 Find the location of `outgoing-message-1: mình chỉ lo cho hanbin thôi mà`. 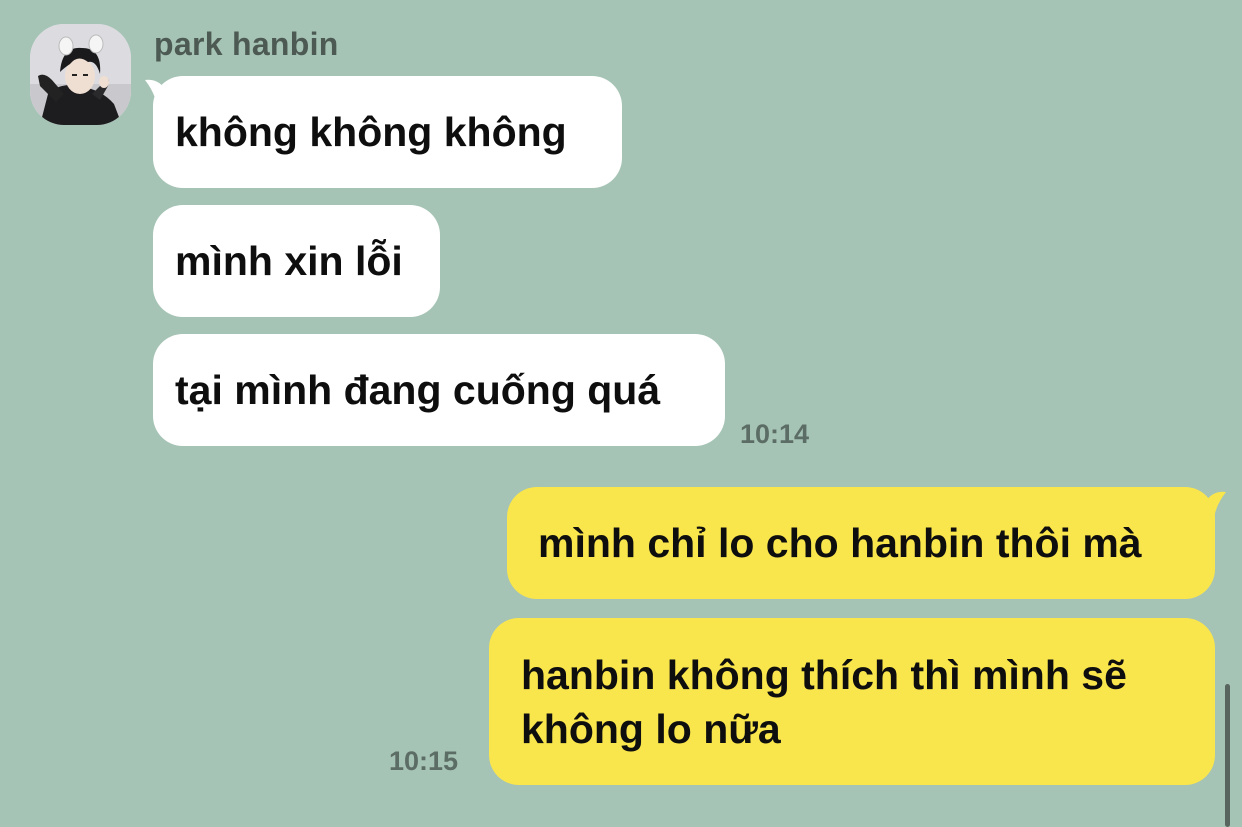

outgoing-message-1: mình chỉ lo cho hanbin thôi mà is located at coordinates (861, 543).